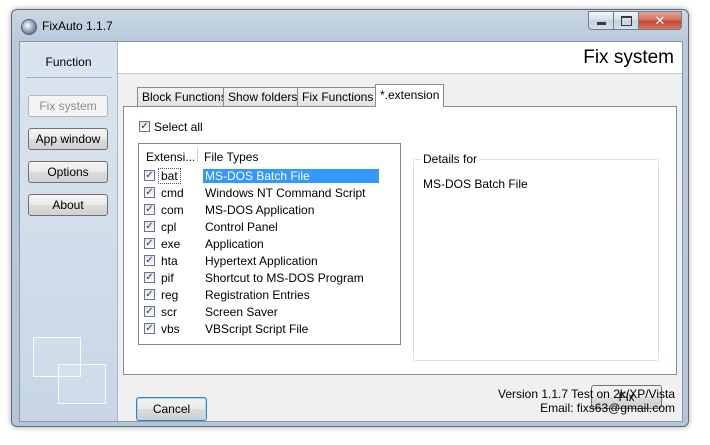 The width and height of the screenshot is (710, 445). What do you see at coordinates (601, 20) in the screenshot?
I see `minimize-button` at bounding box center [601, 20].